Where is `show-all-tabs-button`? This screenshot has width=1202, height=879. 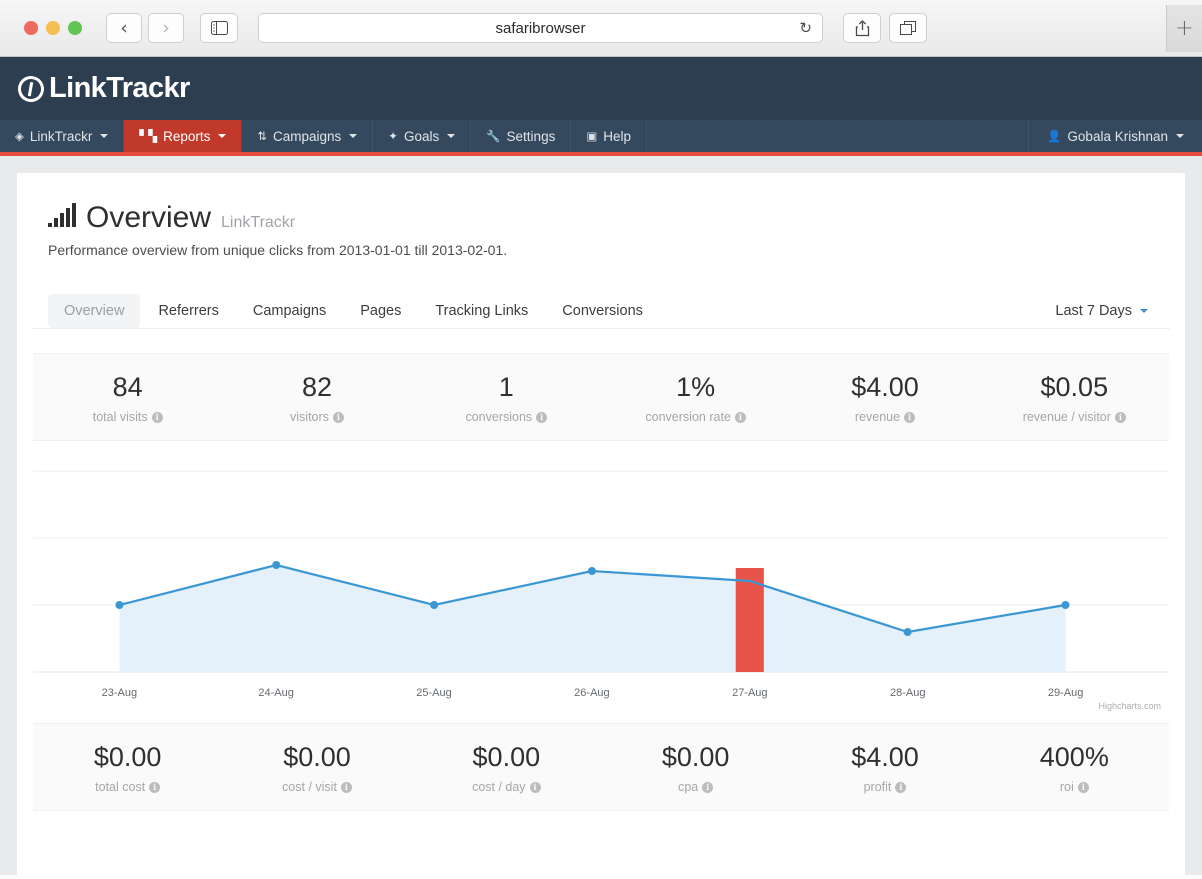 show-all-tabs-button is located at coordinates (908, 28).